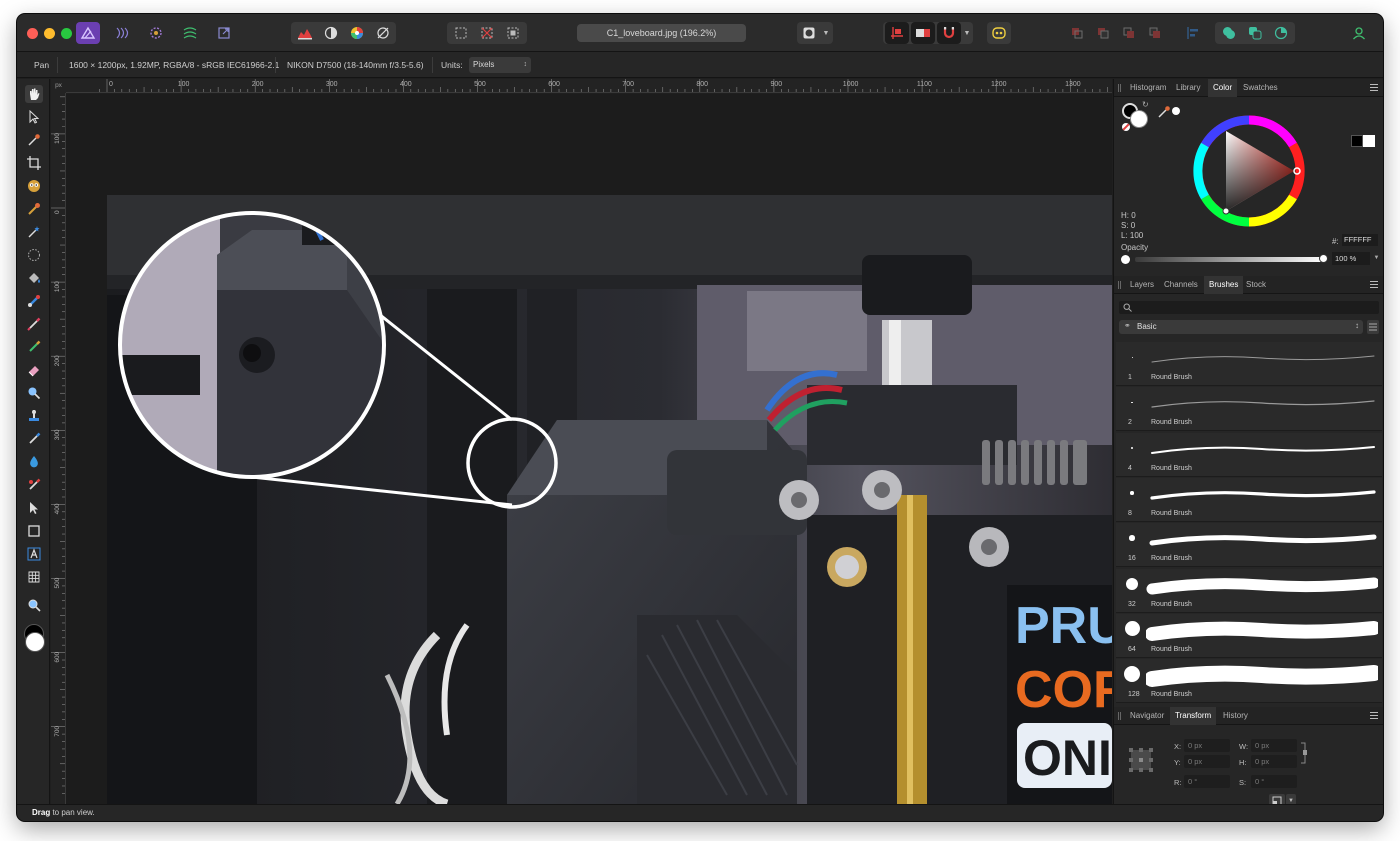 The width and height of the screenshot is (1400, 841). What do you see at coordinates (156, 33) in the screenshot?
I see `develop-persona-button` at bounding box center [156, 33].